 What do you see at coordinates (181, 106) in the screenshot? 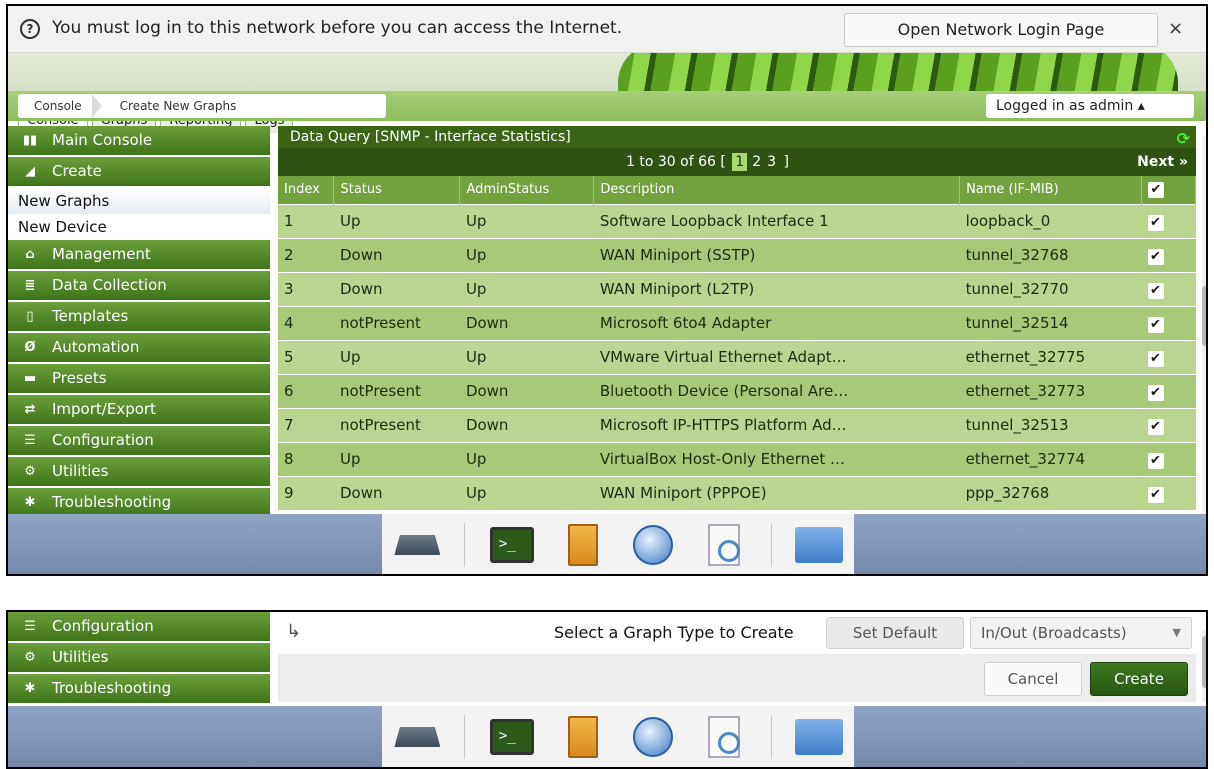
I see `breadcrumb-create-new-graphs: Create New Graphs` at bounding box center [181, 106].